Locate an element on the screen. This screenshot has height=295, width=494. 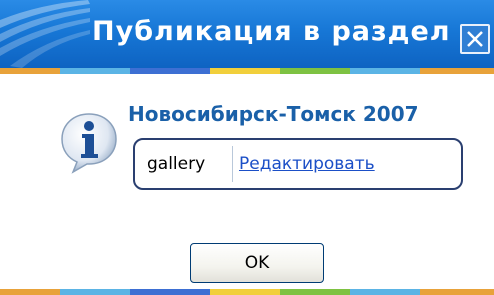
publication-title: Новосибирск-Томск 2007 is located at coordinates (273, 114).